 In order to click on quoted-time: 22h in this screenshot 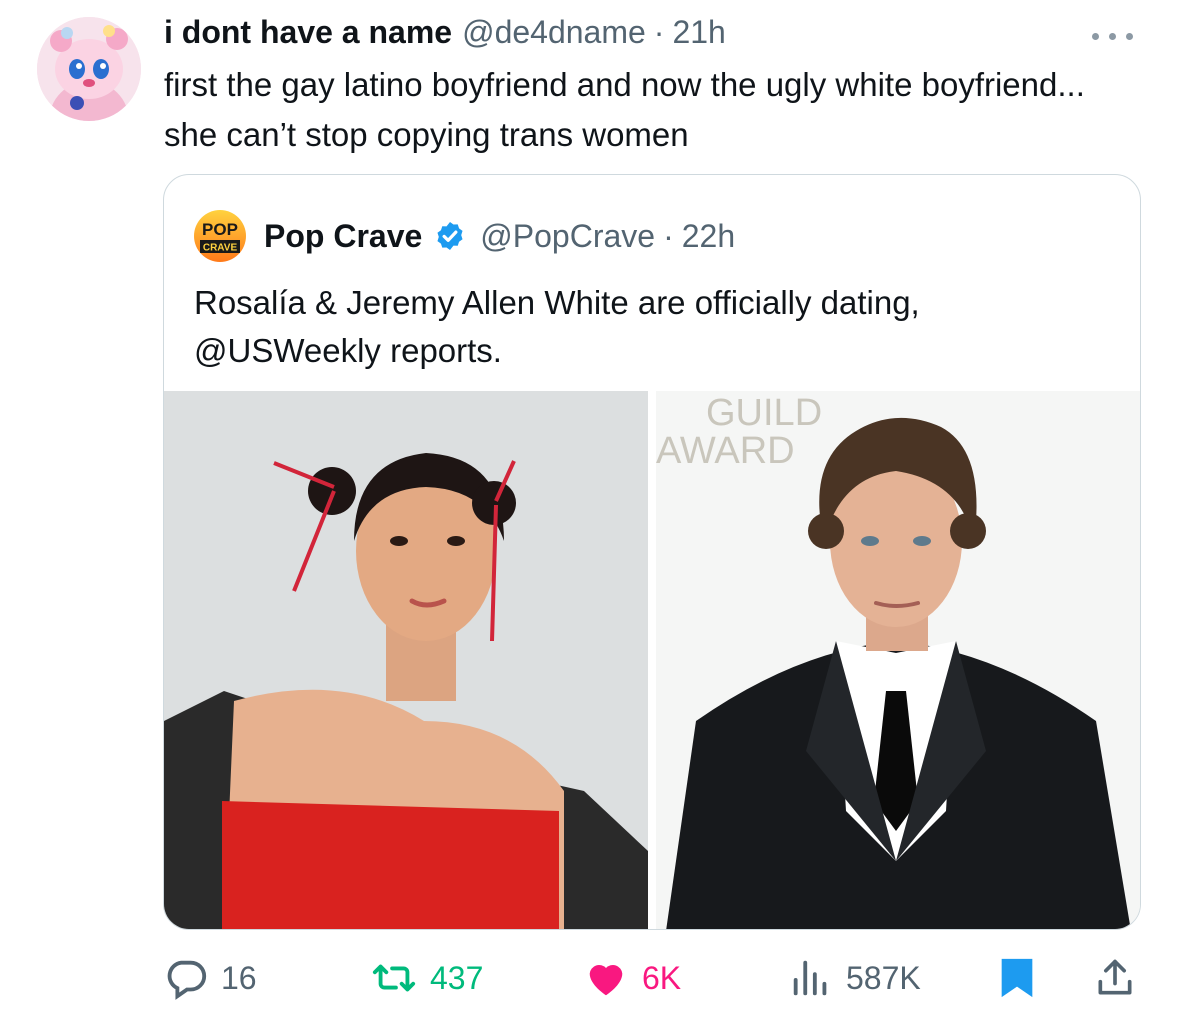, I will do `click(708, 236)`.